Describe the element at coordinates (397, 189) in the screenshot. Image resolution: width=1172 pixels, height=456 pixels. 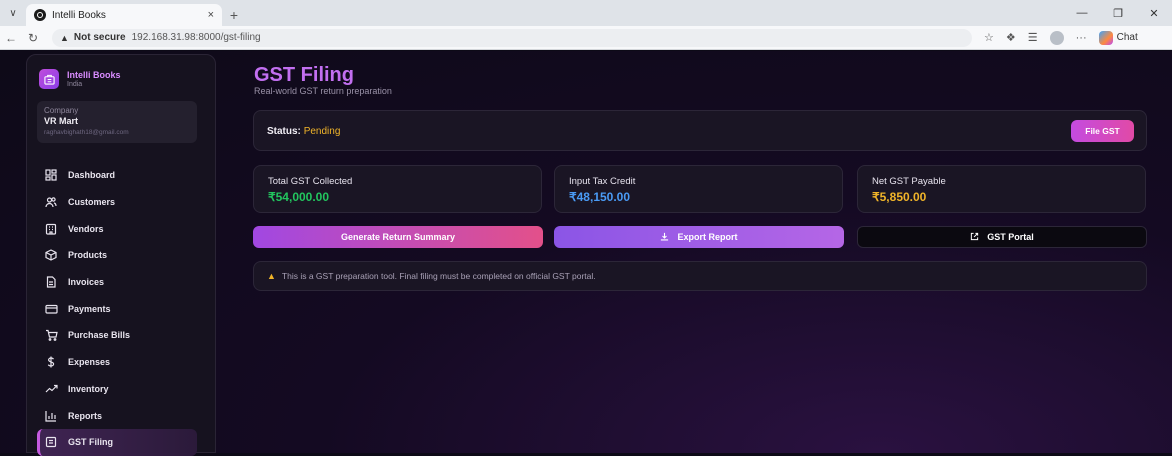
I see `stat-card-total-gst: Total GST Collected ₹54,000.00` at that location.